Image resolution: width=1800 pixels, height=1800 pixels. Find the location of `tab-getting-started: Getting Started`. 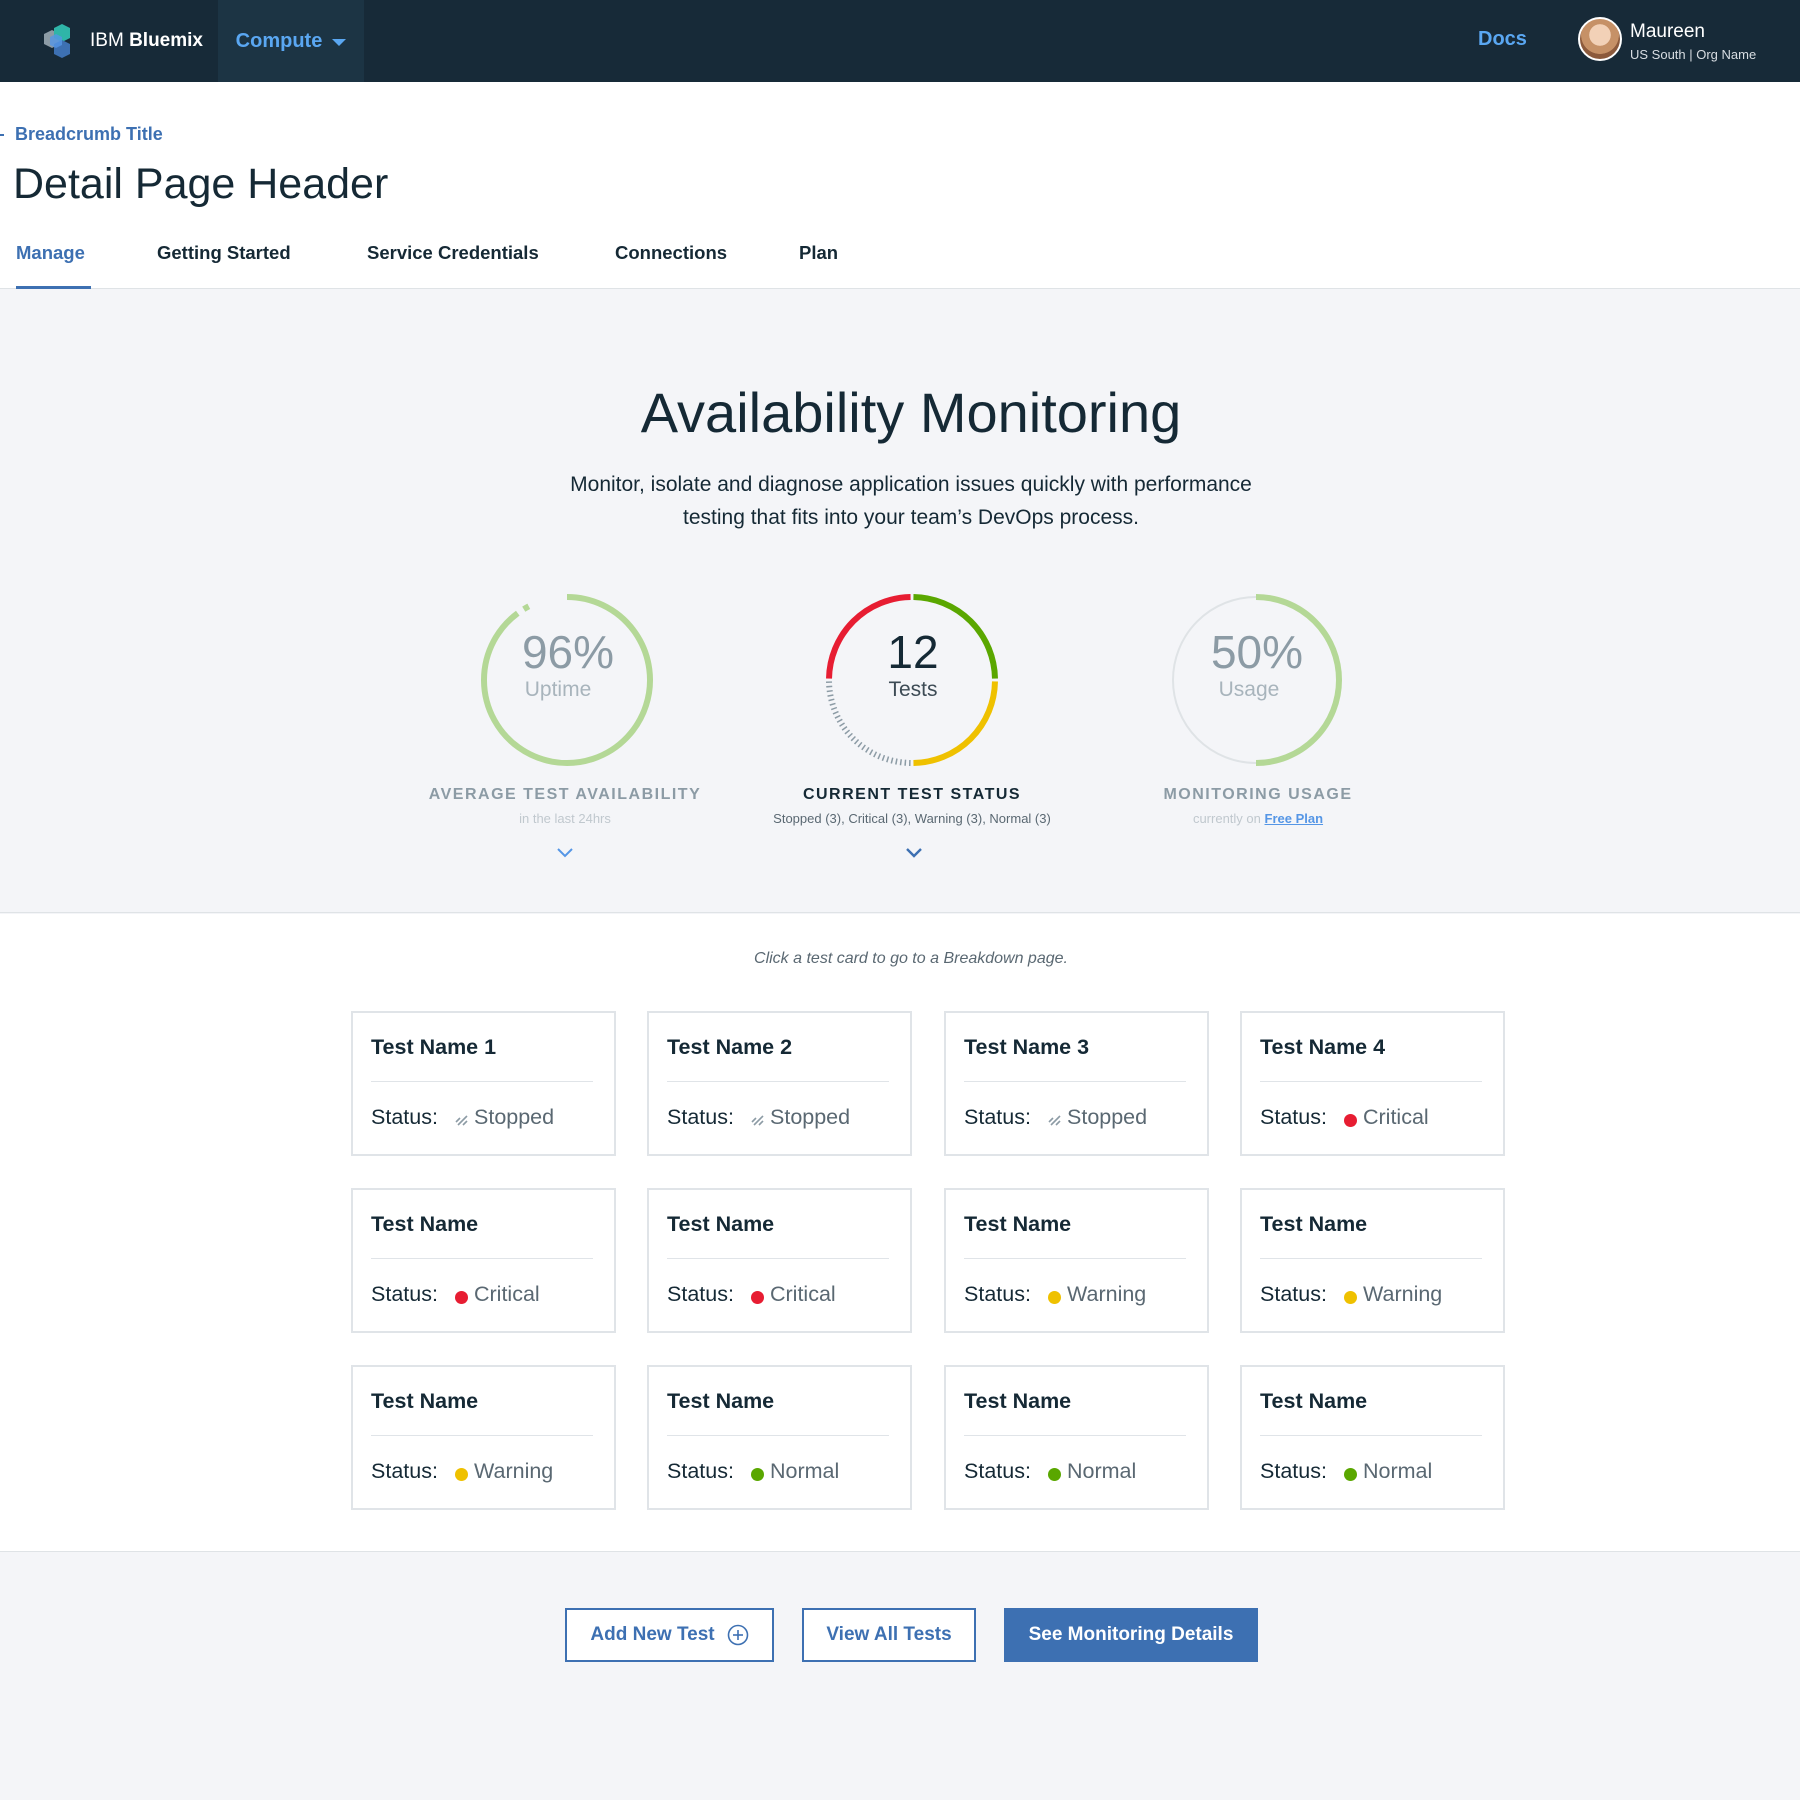

tab-getting-started: Getting Started is located at coordinates (224, 265).